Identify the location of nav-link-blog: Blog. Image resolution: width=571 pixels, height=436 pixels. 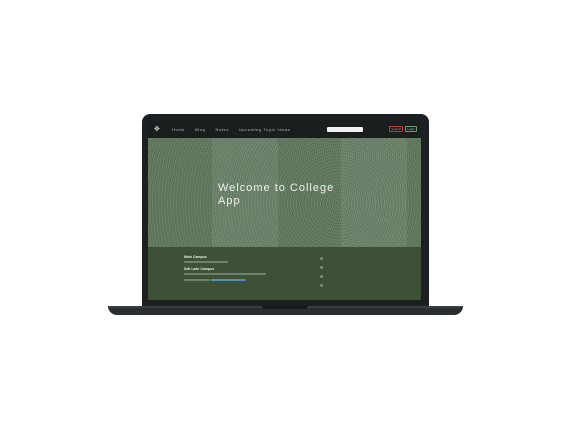
(200, 130).